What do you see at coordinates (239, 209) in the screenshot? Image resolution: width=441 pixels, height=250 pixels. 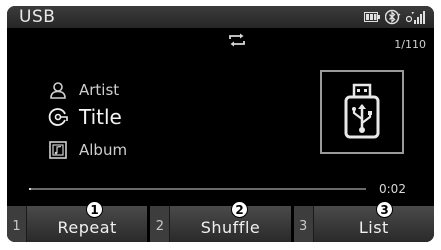 I see `callout-marker: 2` at bounding box center [239, 209].